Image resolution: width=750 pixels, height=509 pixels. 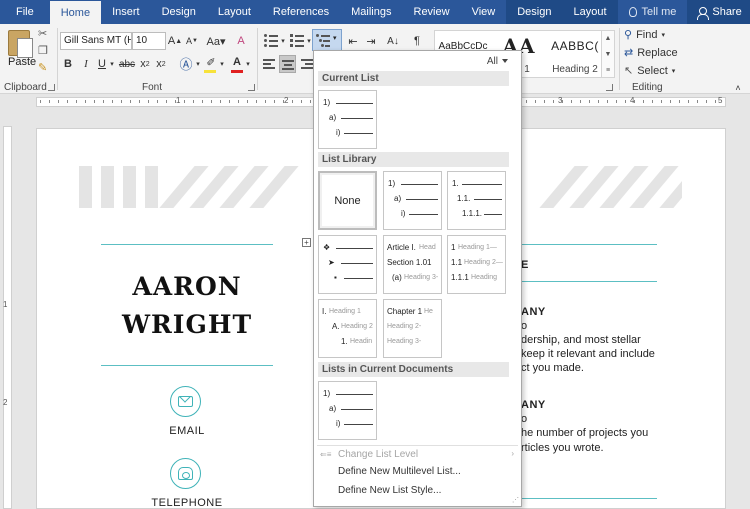 I want to click on underline-icon: U, so click(x=102, y=64).